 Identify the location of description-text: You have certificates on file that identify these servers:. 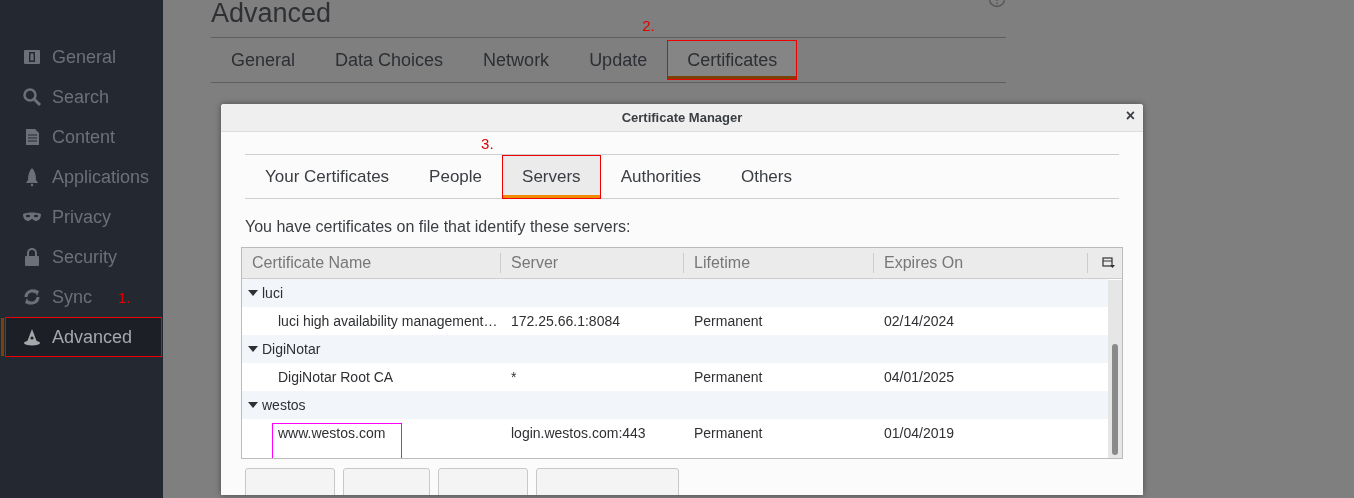
(438, 227).